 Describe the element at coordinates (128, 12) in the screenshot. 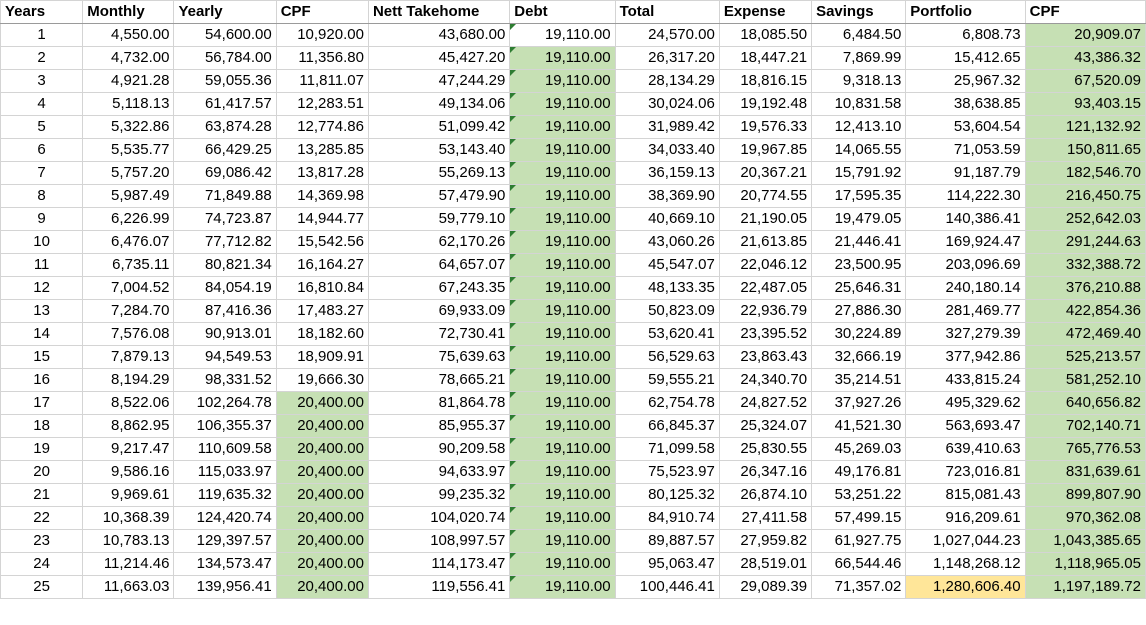

I see `header-monthly: Monthly` at that location.